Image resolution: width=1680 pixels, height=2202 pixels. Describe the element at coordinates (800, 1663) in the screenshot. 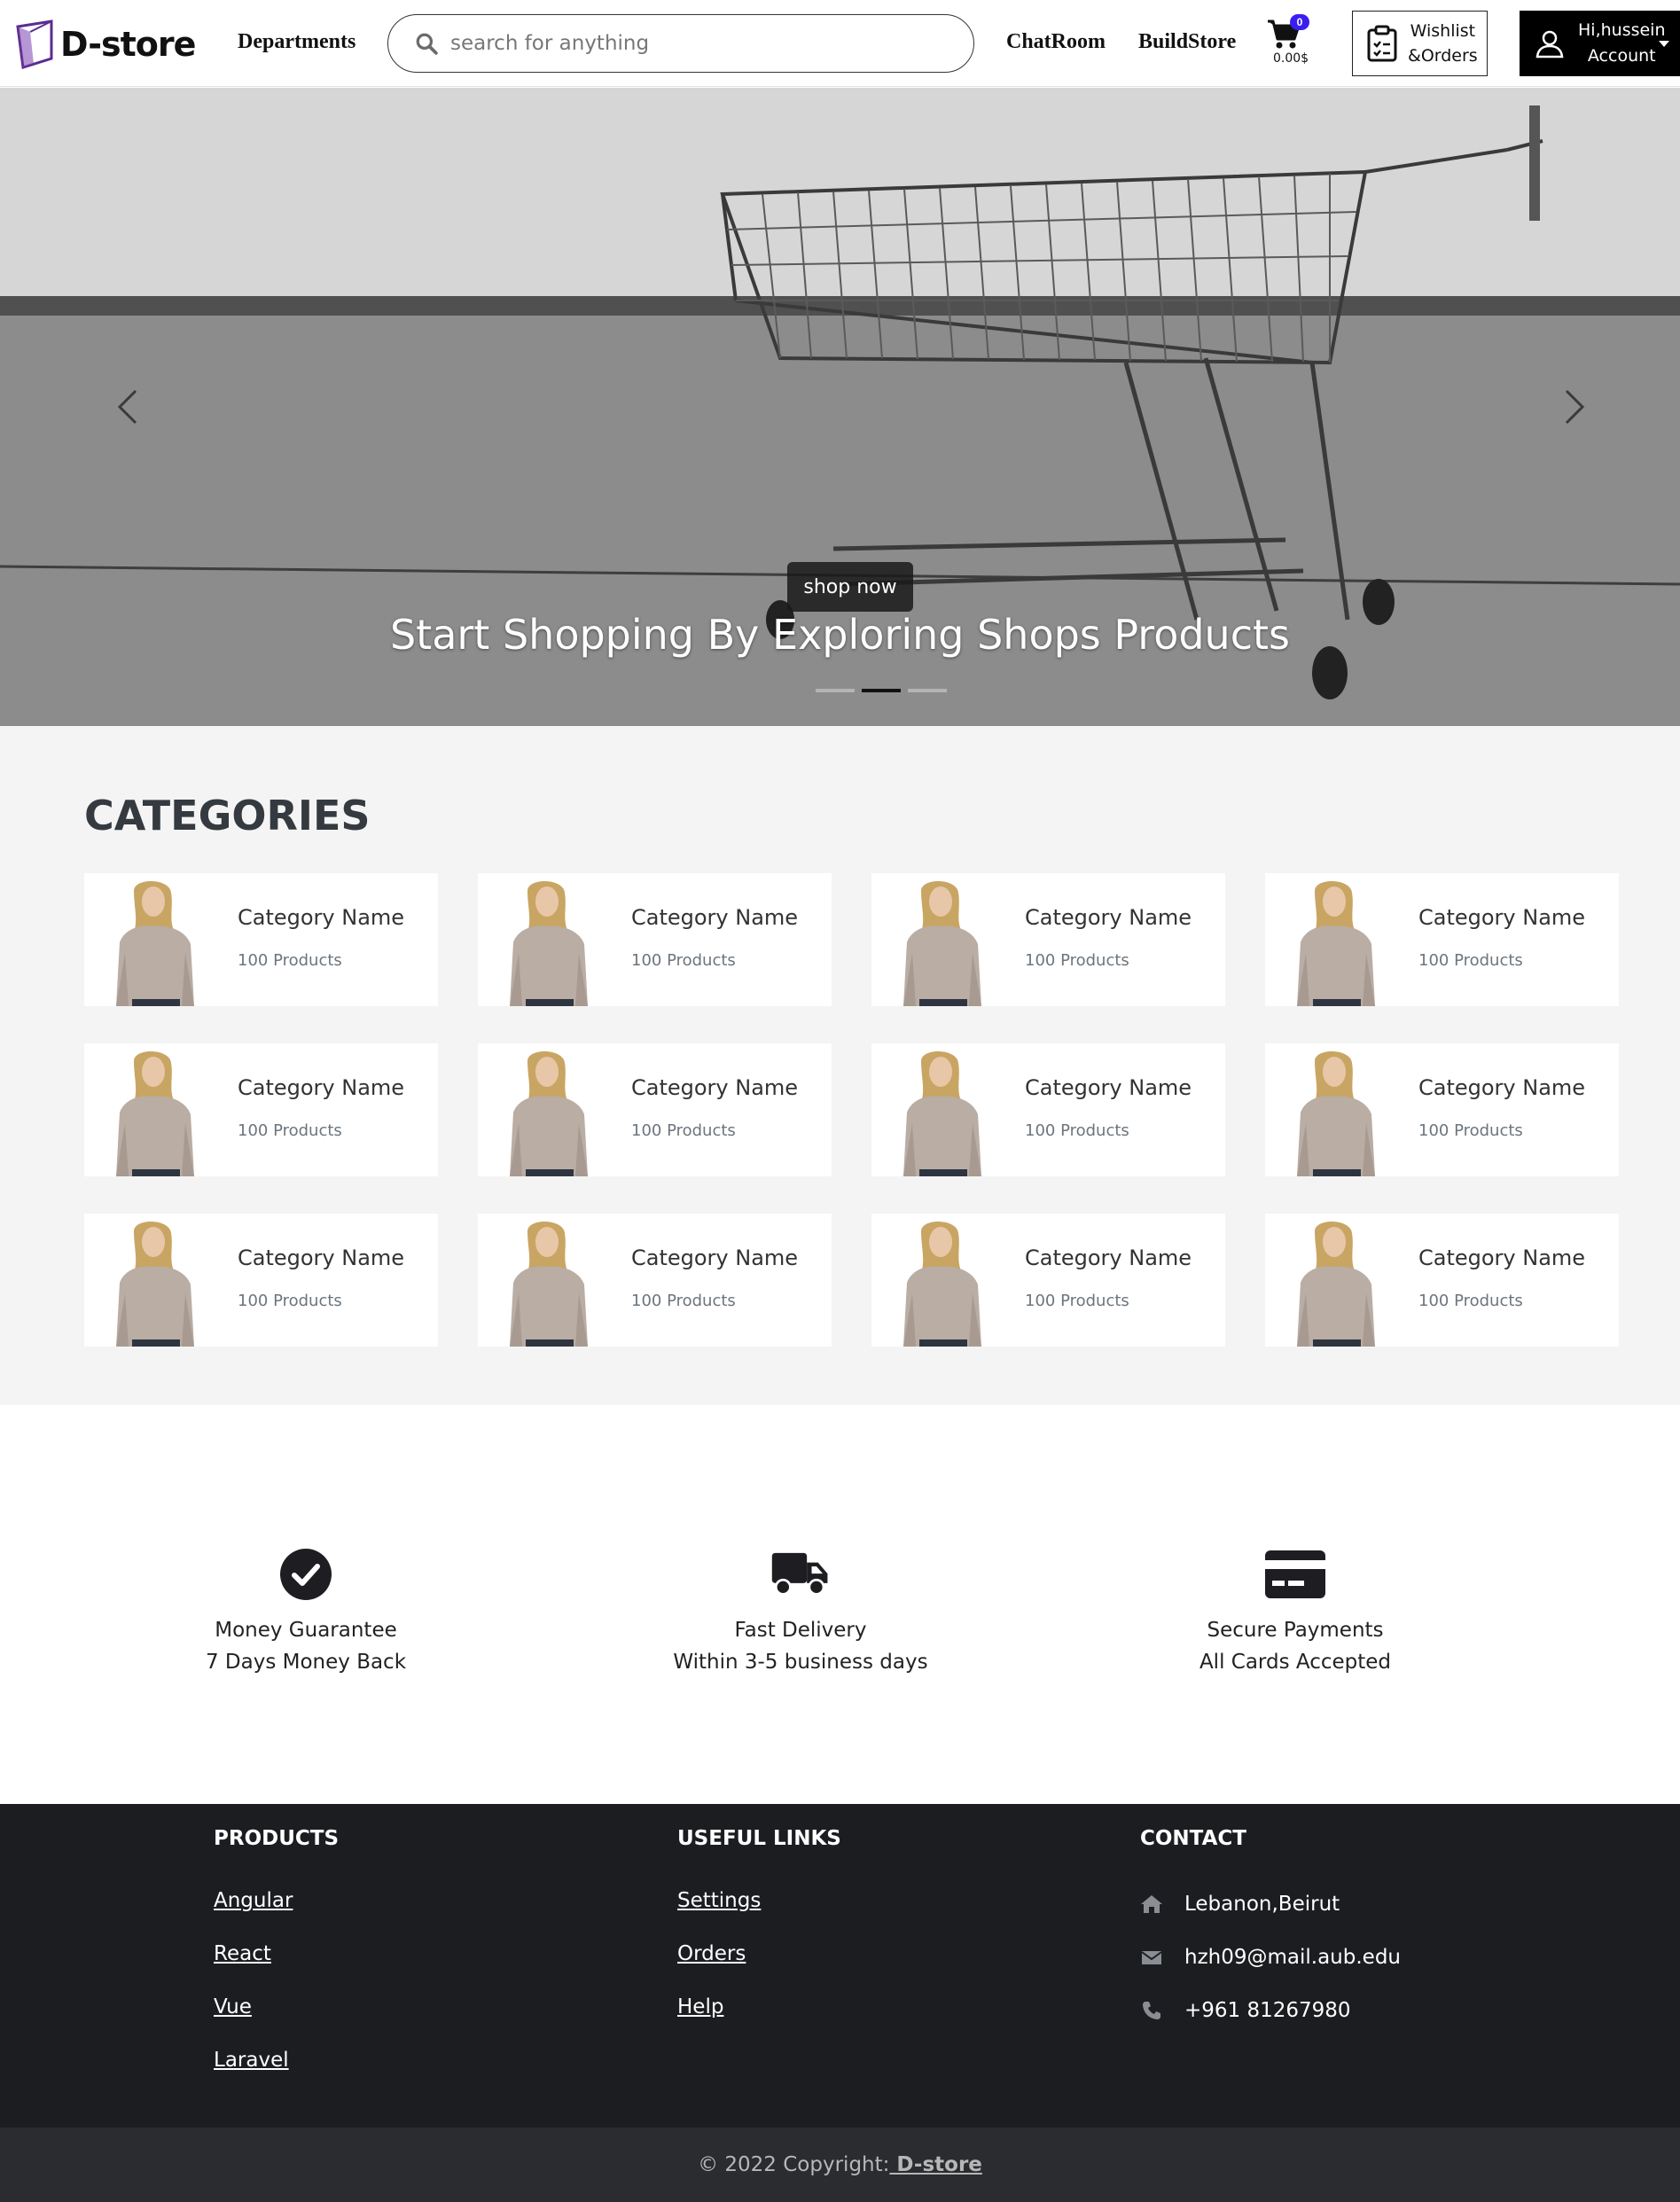

I see `feature-subtitle: Within 3-5 business days` at that location.